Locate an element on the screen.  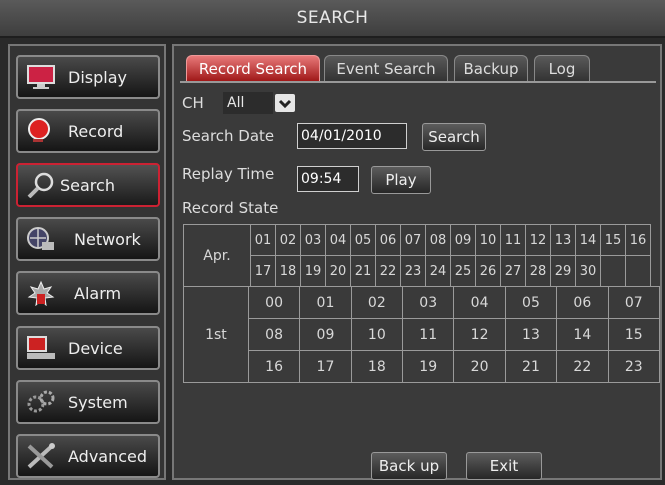
sidebar-item-system: System is located at coordinates (88, 402).